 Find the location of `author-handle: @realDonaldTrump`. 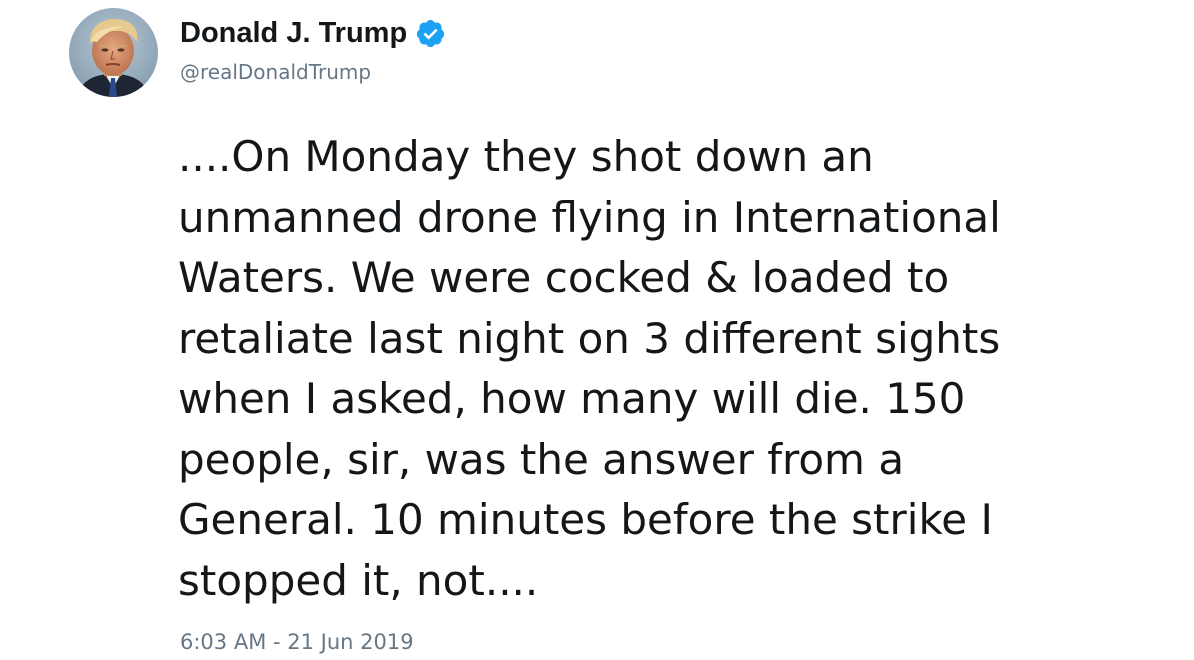

author-handle: @realDonaldTrump is located at coordinates (275, 72).